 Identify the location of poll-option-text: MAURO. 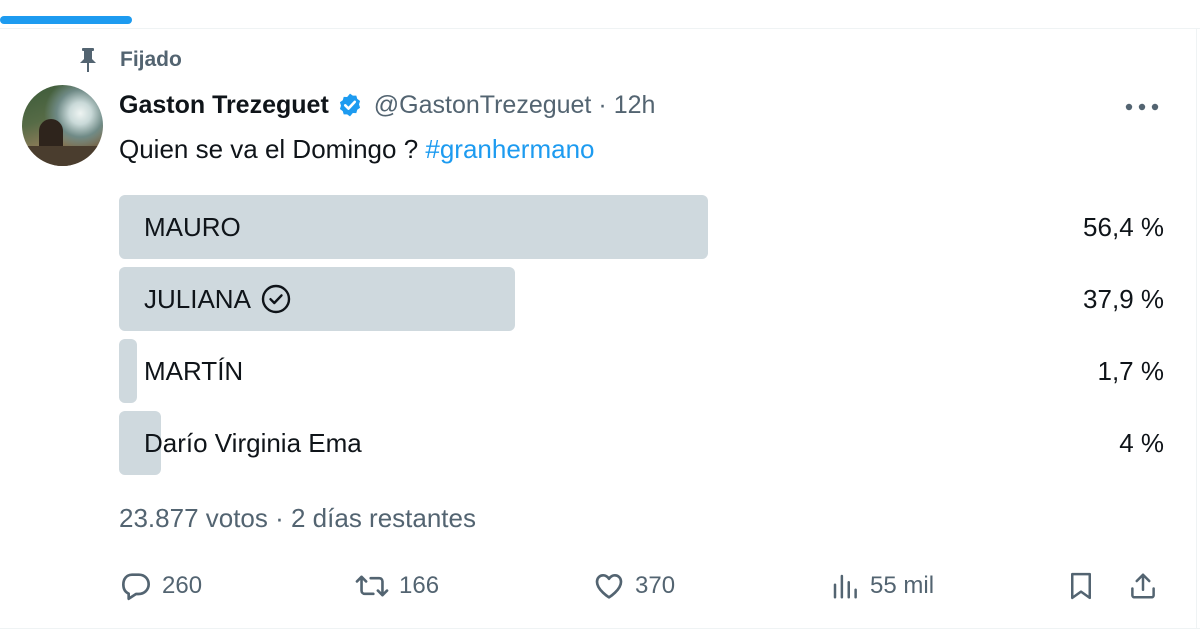
(192, 226).